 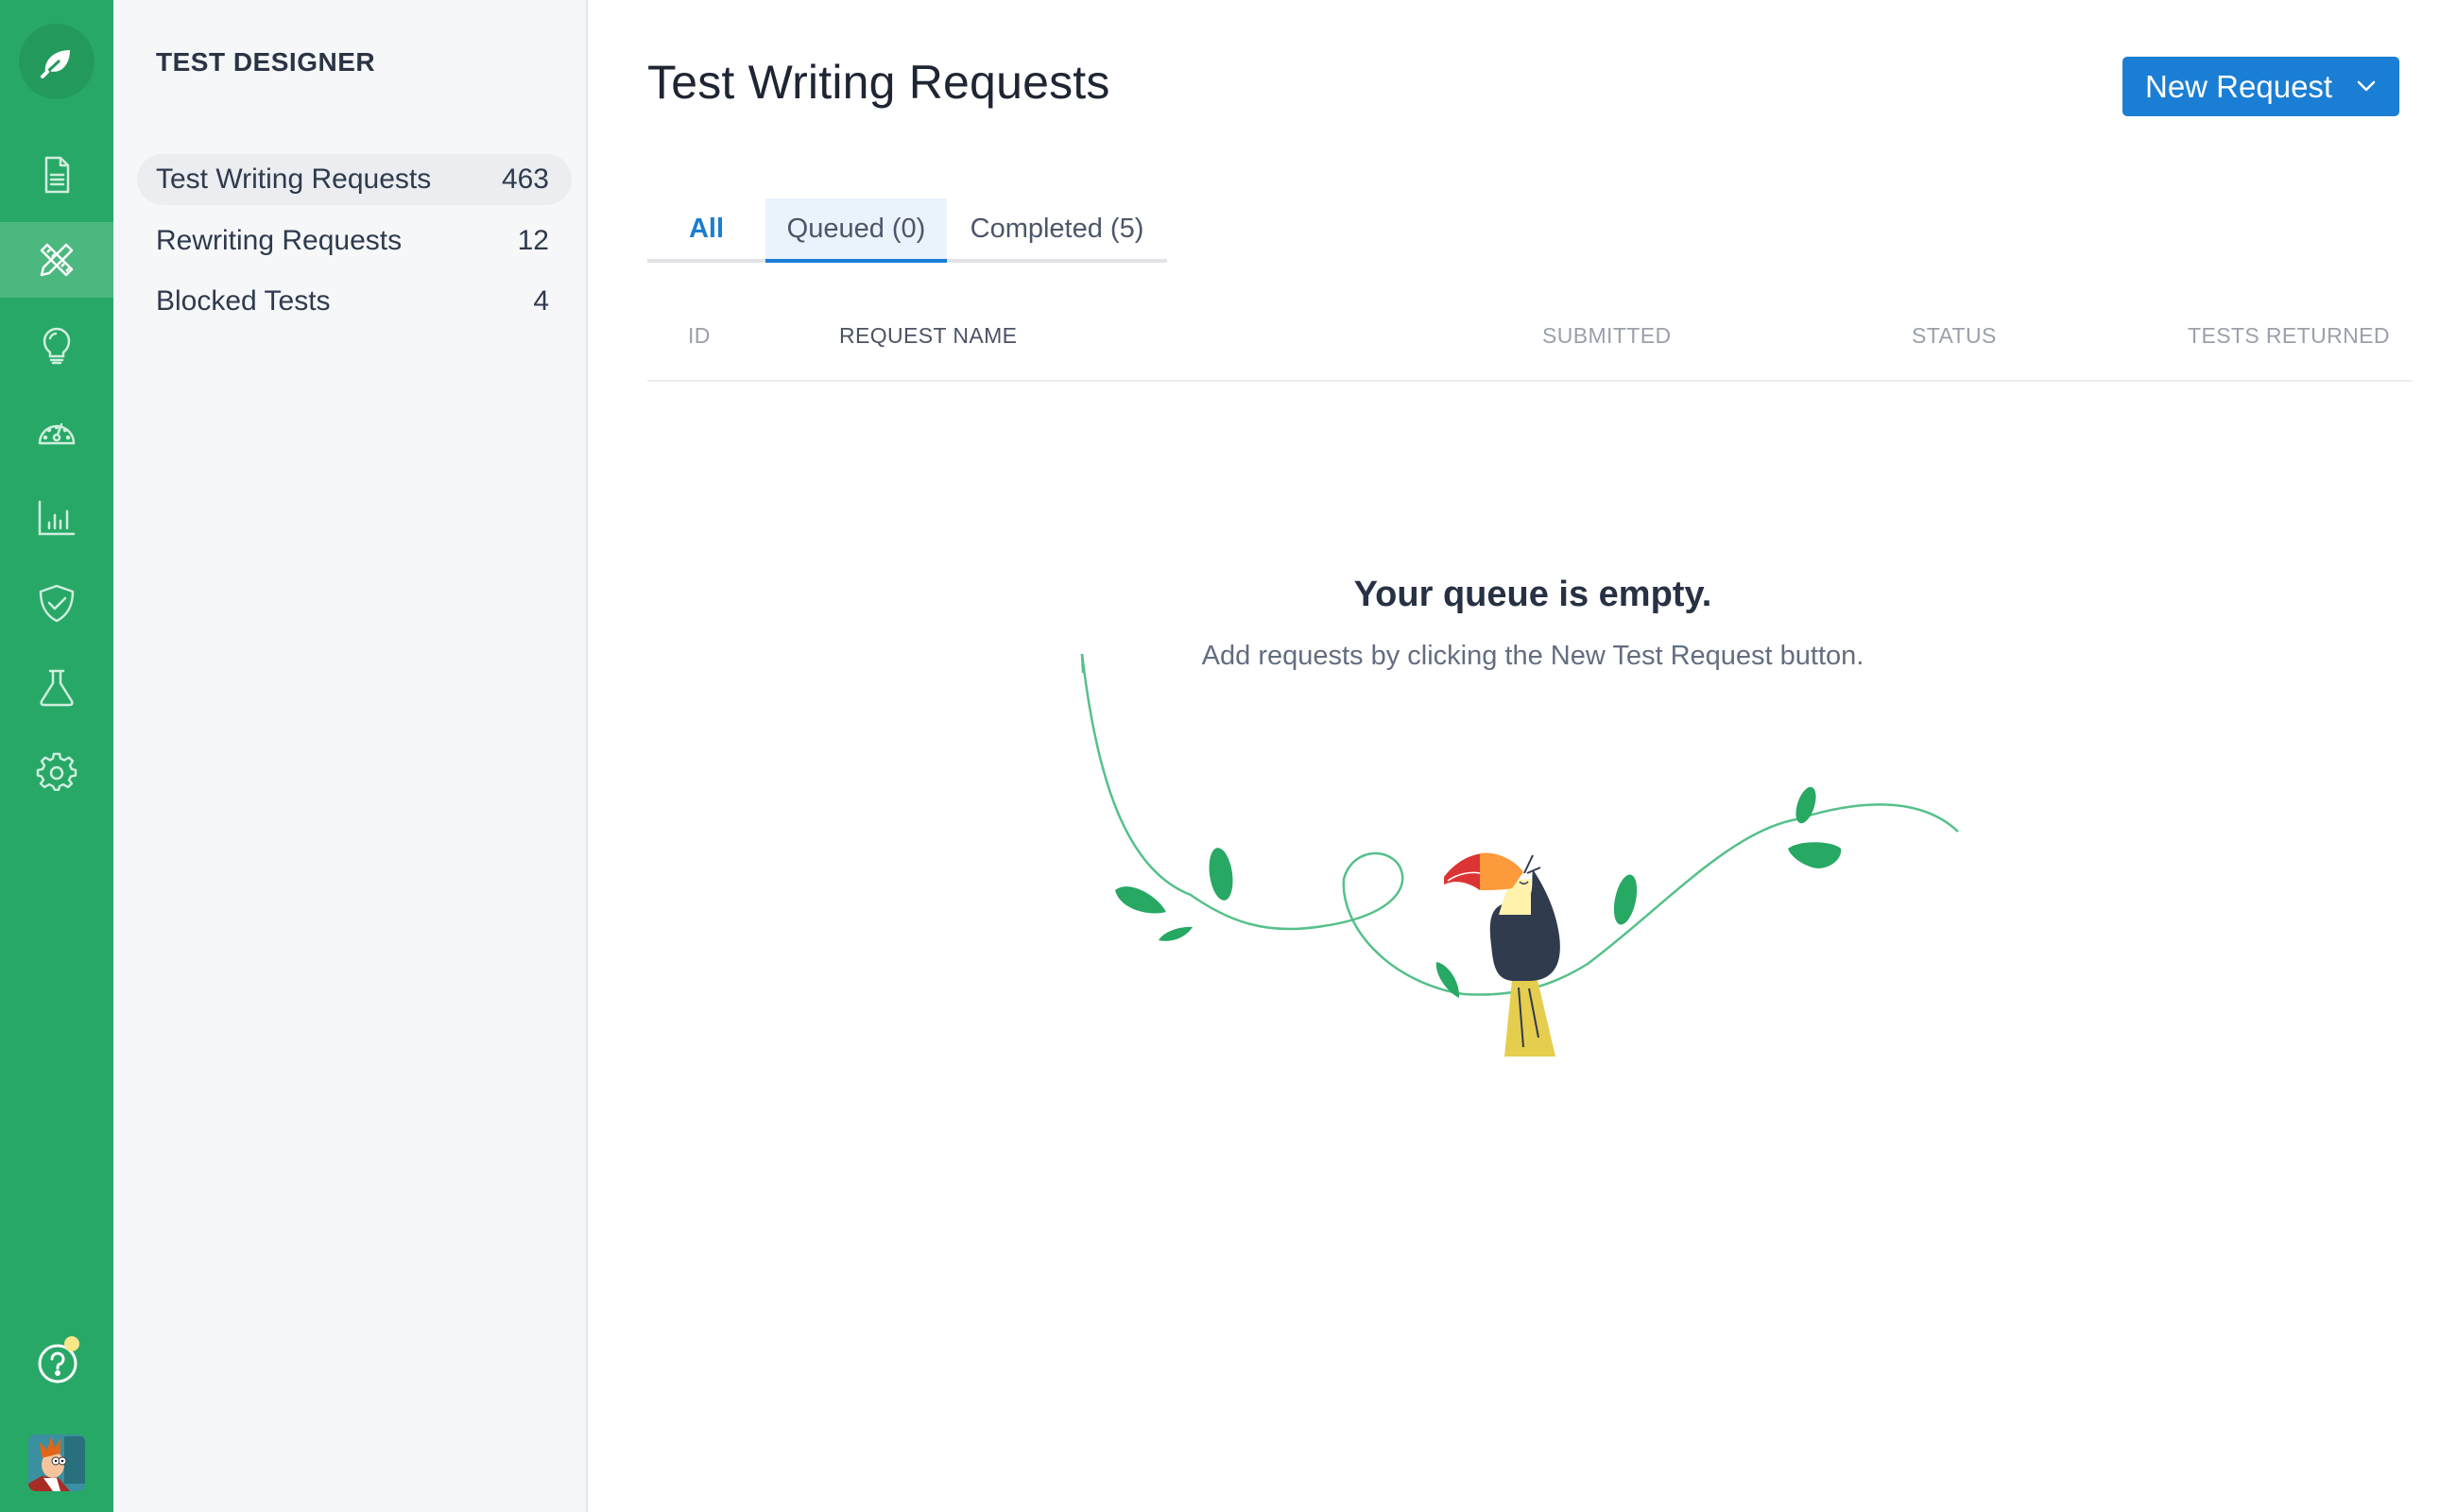 I want to click on subnav-item-count: 12, so click(x=533, y=240).